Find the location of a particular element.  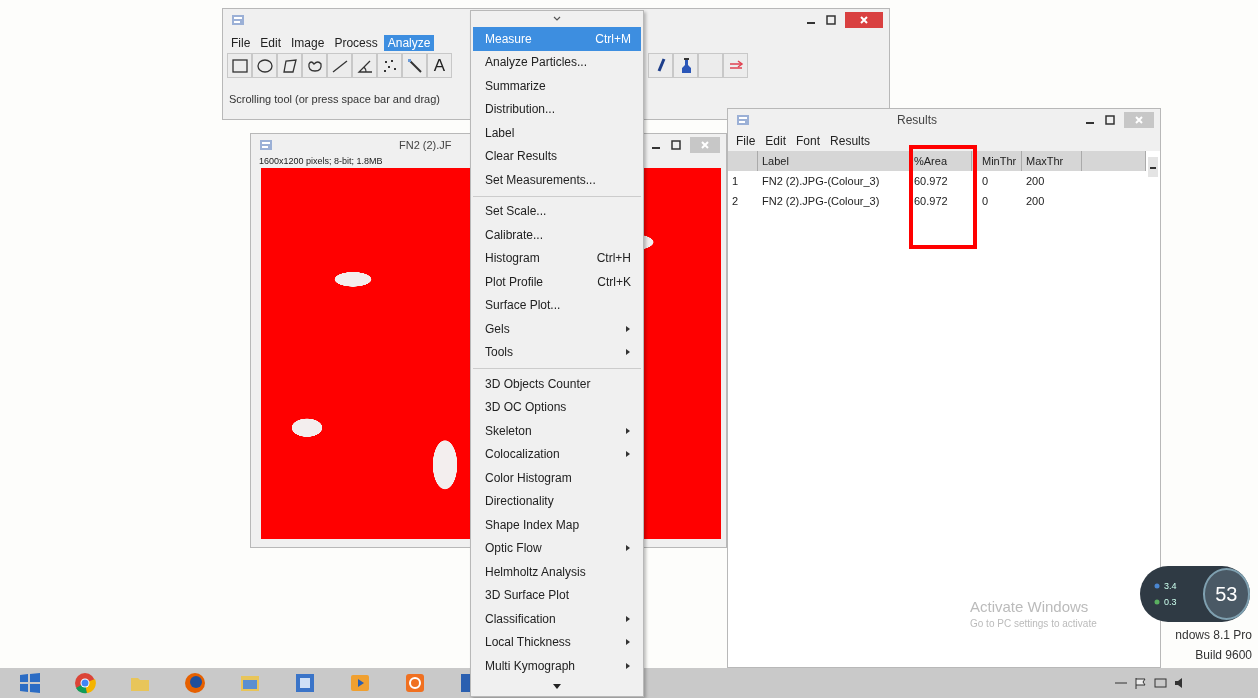

activation-text: Go to PC settings to activate is located at coordinates (1033, 623).